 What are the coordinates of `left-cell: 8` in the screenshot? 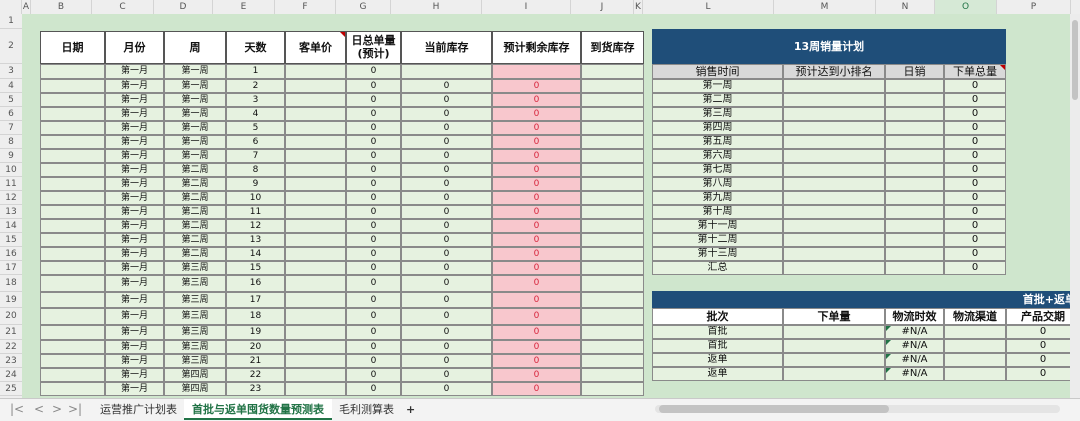 It's located at (255, 170).